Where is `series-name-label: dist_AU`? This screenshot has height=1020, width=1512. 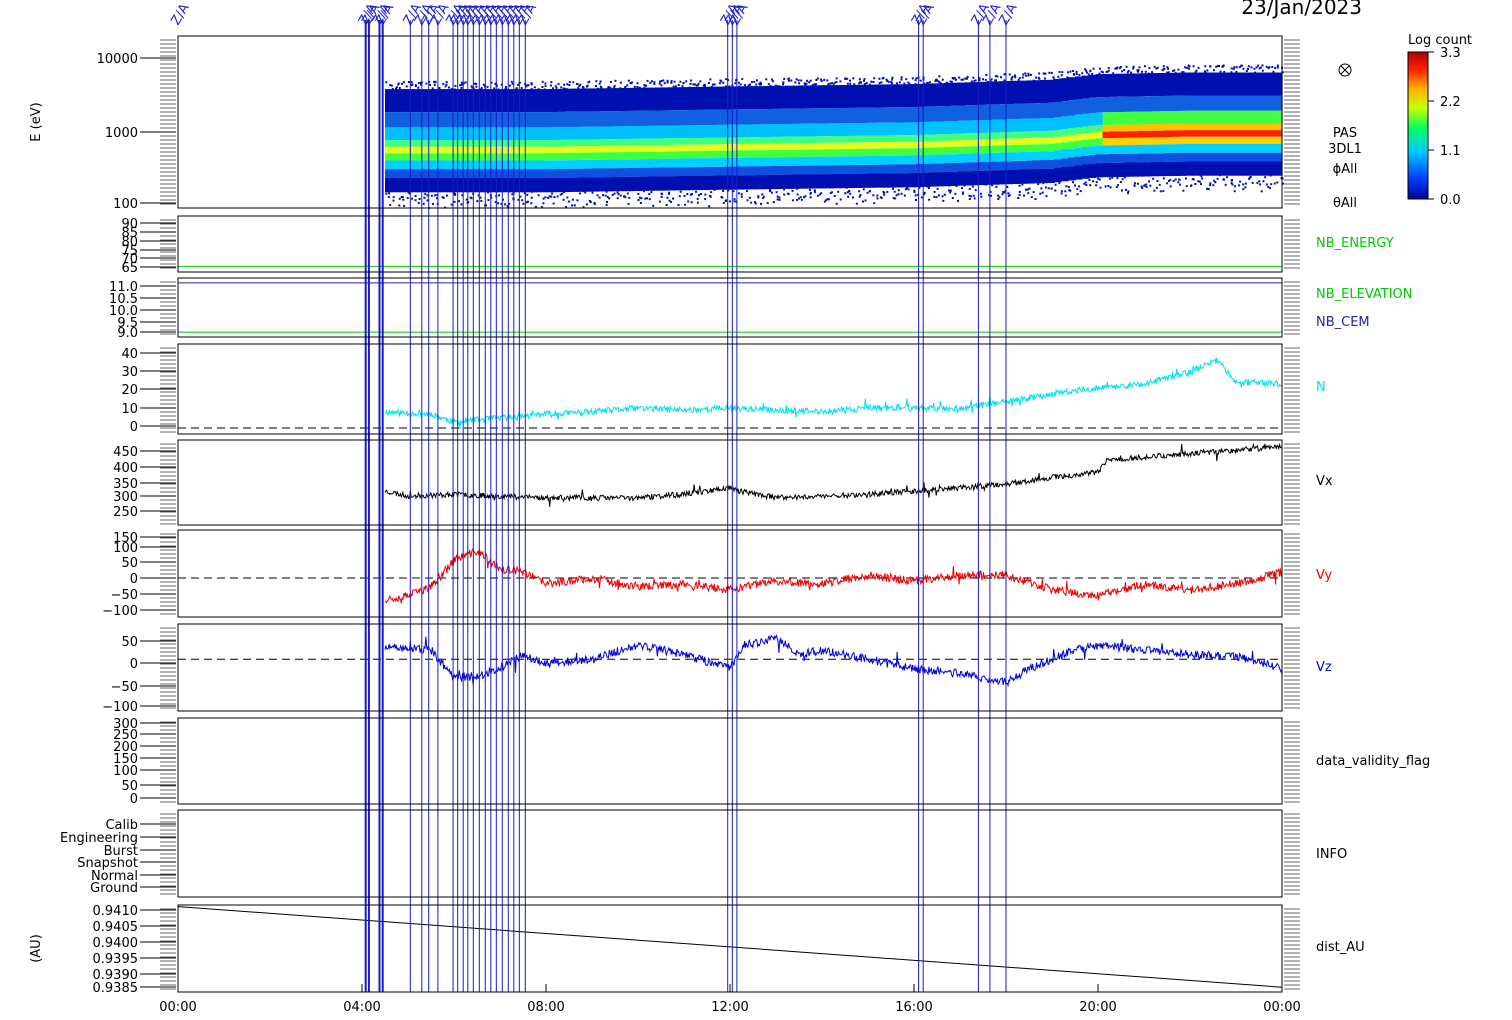 series-name-label: dist_AU is located at coordinates (1340, 947).